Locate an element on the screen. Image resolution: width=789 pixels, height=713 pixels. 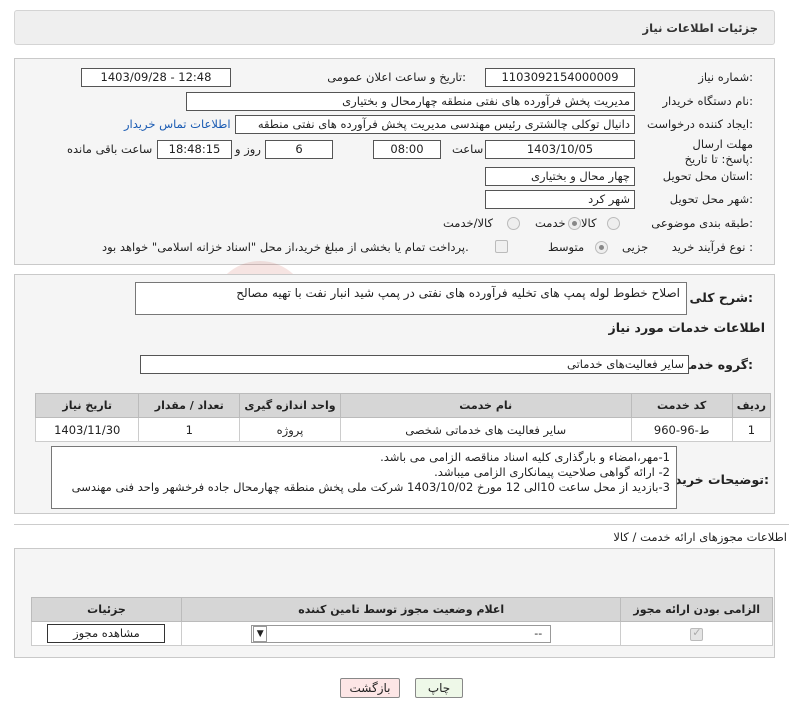
process-option-medium: متوسط is located at coordinates (566, 247).